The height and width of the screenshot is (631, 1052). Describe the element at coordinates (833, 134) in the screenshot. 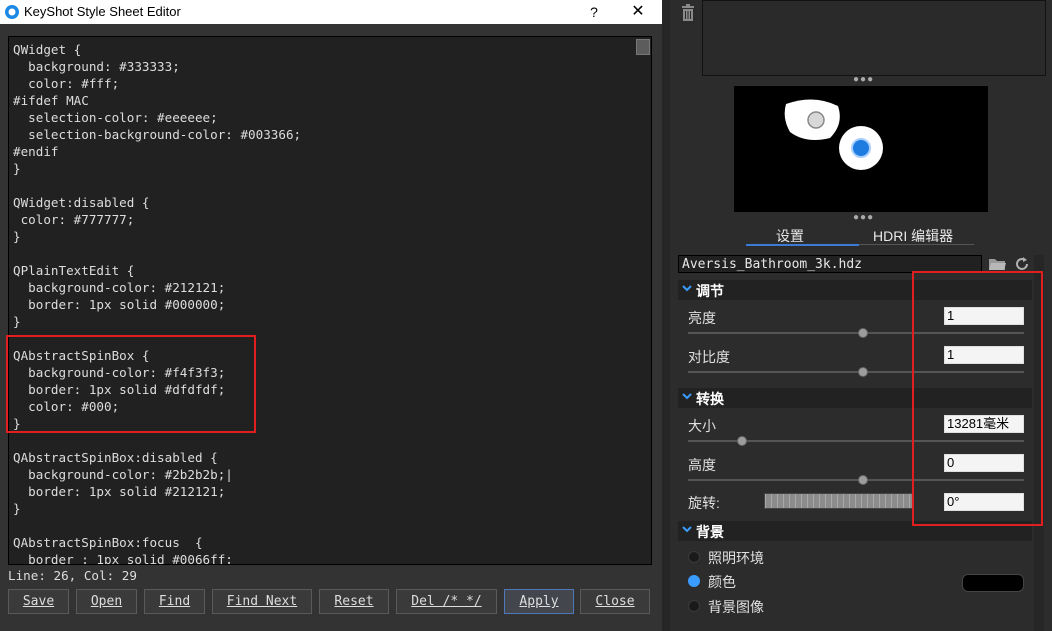

I see `light-pins-graphic` at that location.